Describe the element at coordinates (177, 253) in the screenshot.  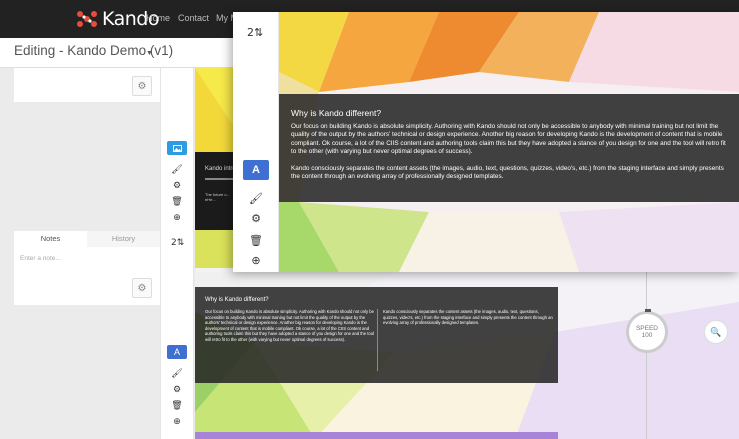
I see `row-toolbar: 🖌 ⚙ 🗑 ⊕ 2⇅ A 🖌 ⚙ 🗑 ⊕` at that location.